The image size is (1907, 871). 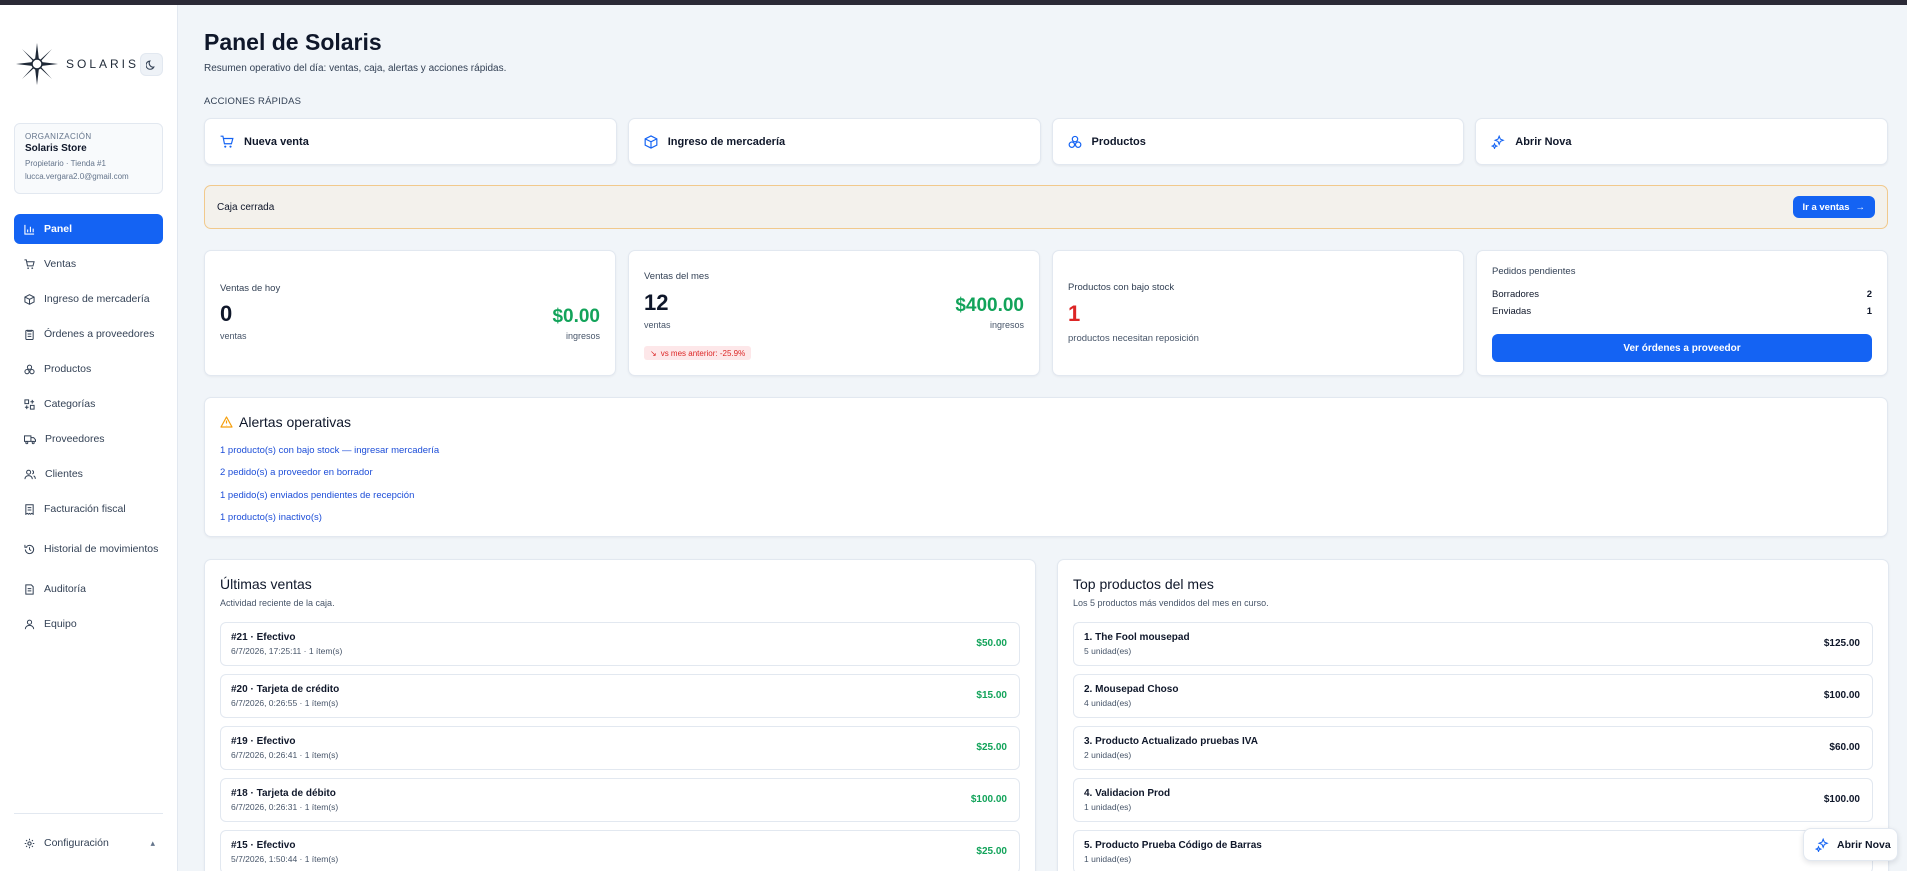 What do you see at coordinates (295, 422) in the screenshot?
I see `alerts-title-text: Alertas operativas` at bounding box center [295, 422].